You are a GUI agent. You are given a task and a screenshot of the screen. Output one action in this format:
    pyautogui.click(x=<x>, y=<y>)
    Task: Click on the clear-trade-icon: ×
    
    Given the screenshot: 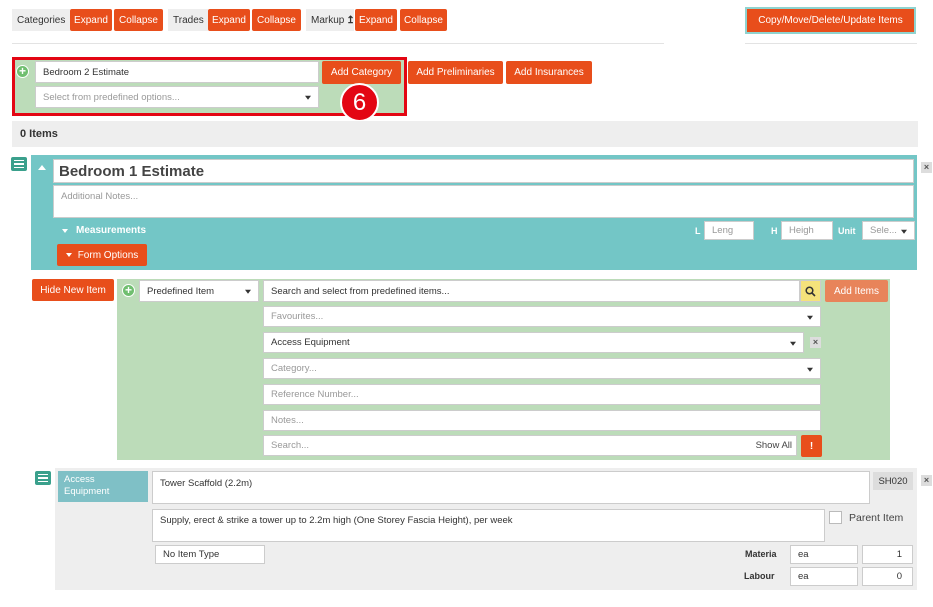 What is the action you would take?
    pyautogui.click(x=815, y=342)
    